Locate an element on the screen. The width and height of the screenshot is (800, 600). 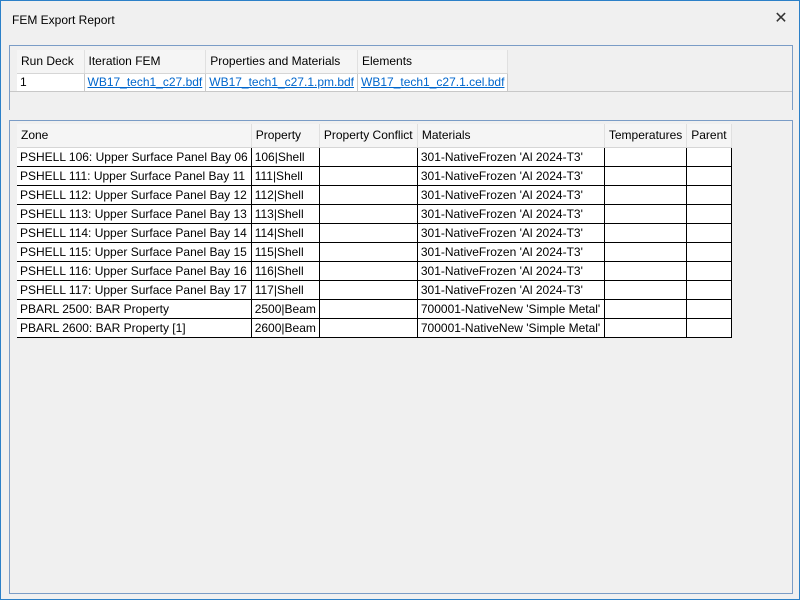
property-cell: 114|Shell is located at coordinates (285, 233).